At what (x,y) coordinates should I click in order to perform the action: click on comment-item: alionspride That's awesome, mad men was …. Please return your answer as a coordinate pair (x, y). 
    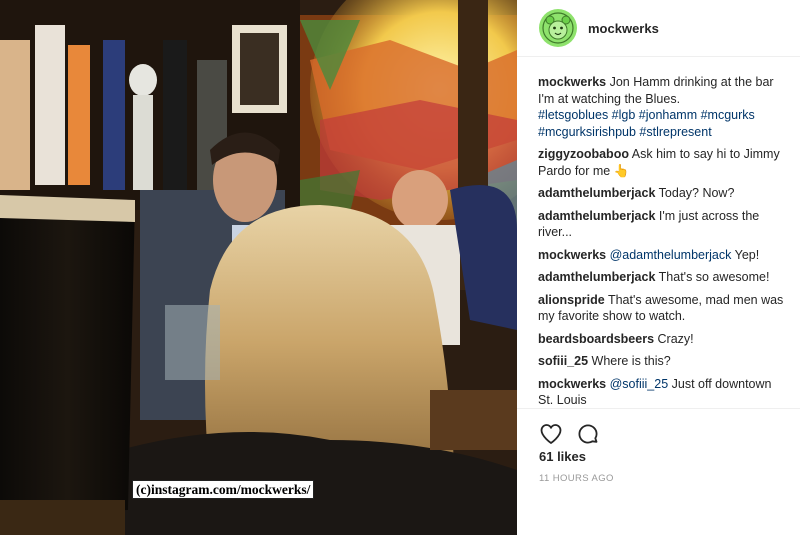
    Looking at the image, I should click on (664, 308).